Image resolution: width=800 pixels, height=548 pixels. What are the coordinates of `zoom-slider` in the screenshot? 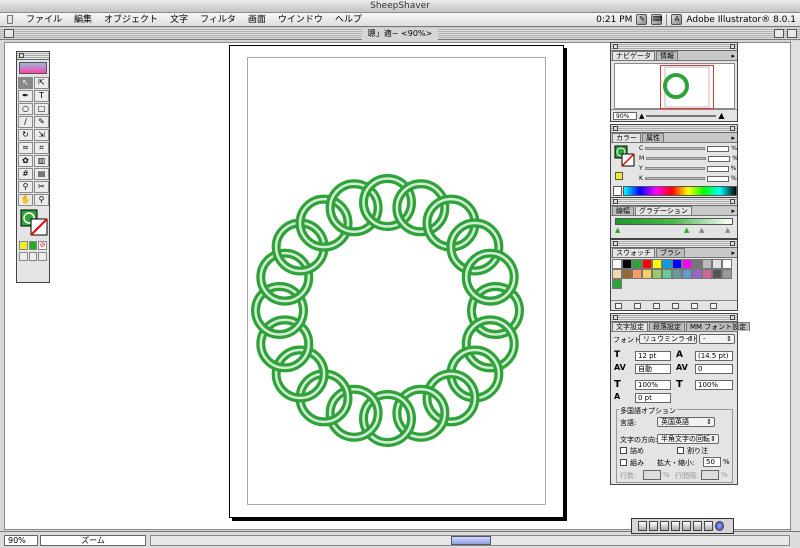 It's located at (681, 115).